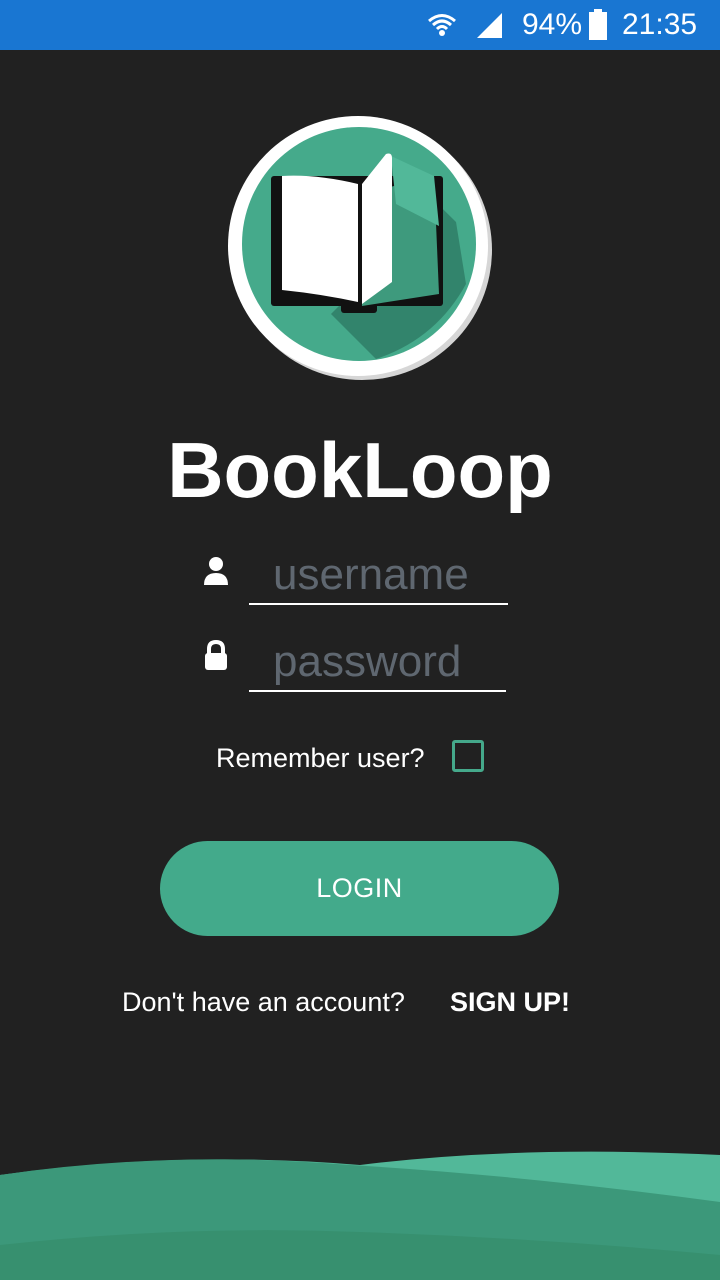 The image size is (720, 1280). I want to click on clock: 21:35, so click(660, 24).